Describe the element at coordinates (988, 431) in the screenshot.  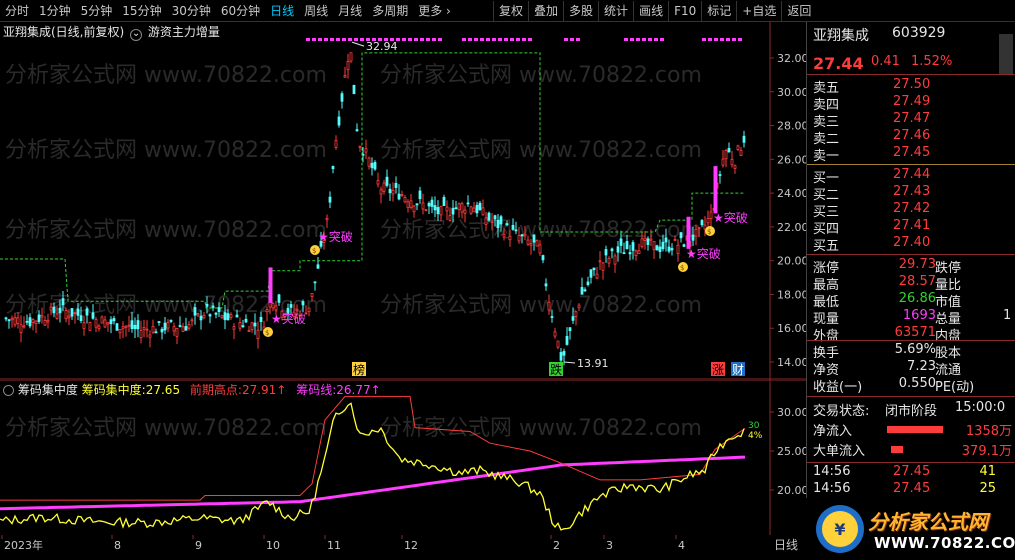
I see `net-inflow-value: 1358万` at that location.